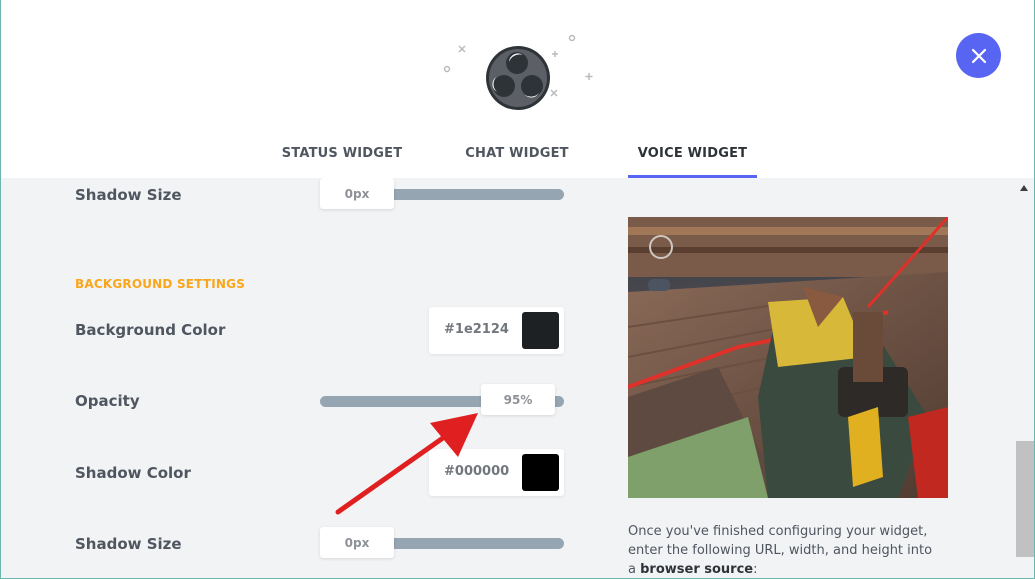  Describe the element at coordinates (634, 569) in the screenshot. I see `instructions-line-3-prefix: a` at that location.